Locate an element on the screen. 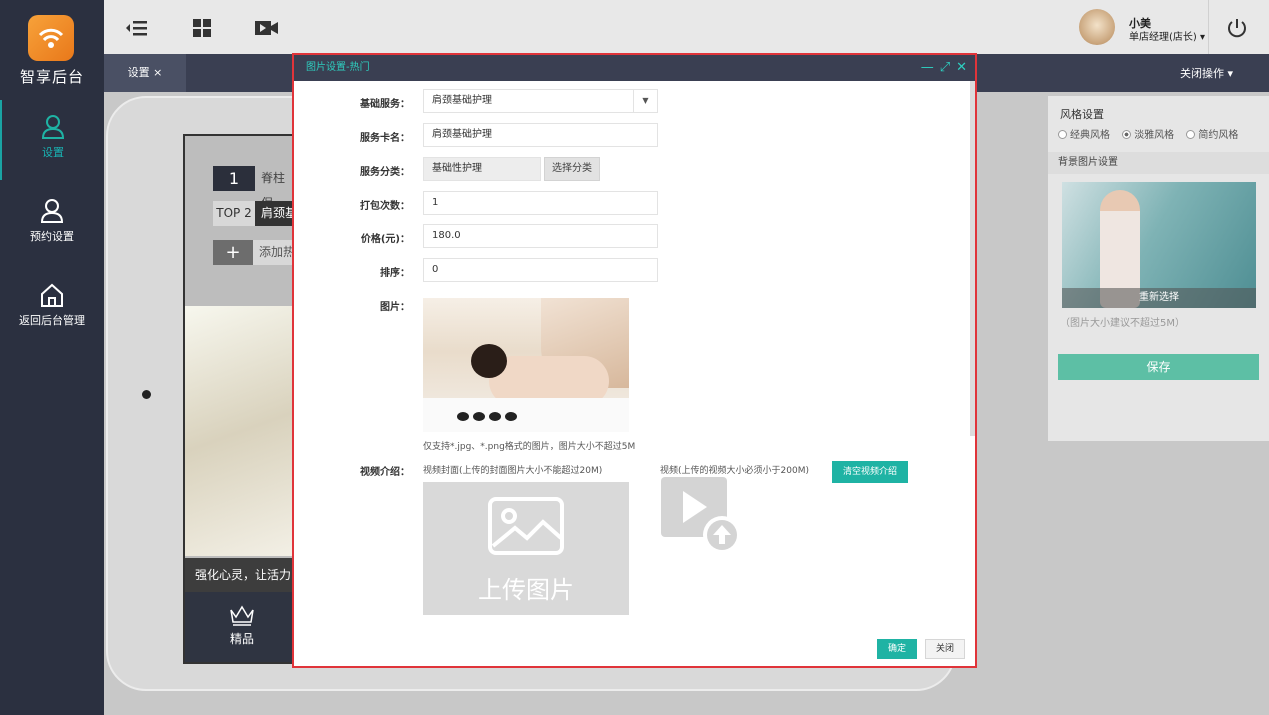  client-head is located at coordinates (489, 361).